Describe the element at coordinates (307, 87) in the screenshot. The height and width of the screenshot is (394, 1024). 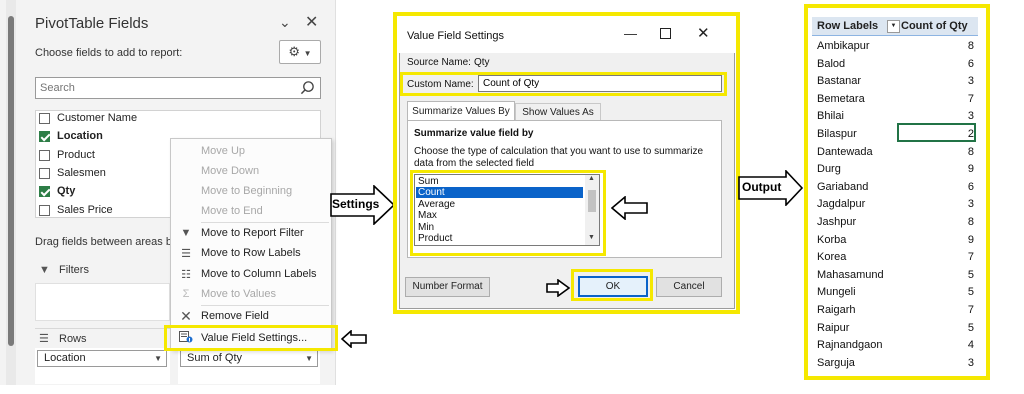
I see `search-icon` at that location.